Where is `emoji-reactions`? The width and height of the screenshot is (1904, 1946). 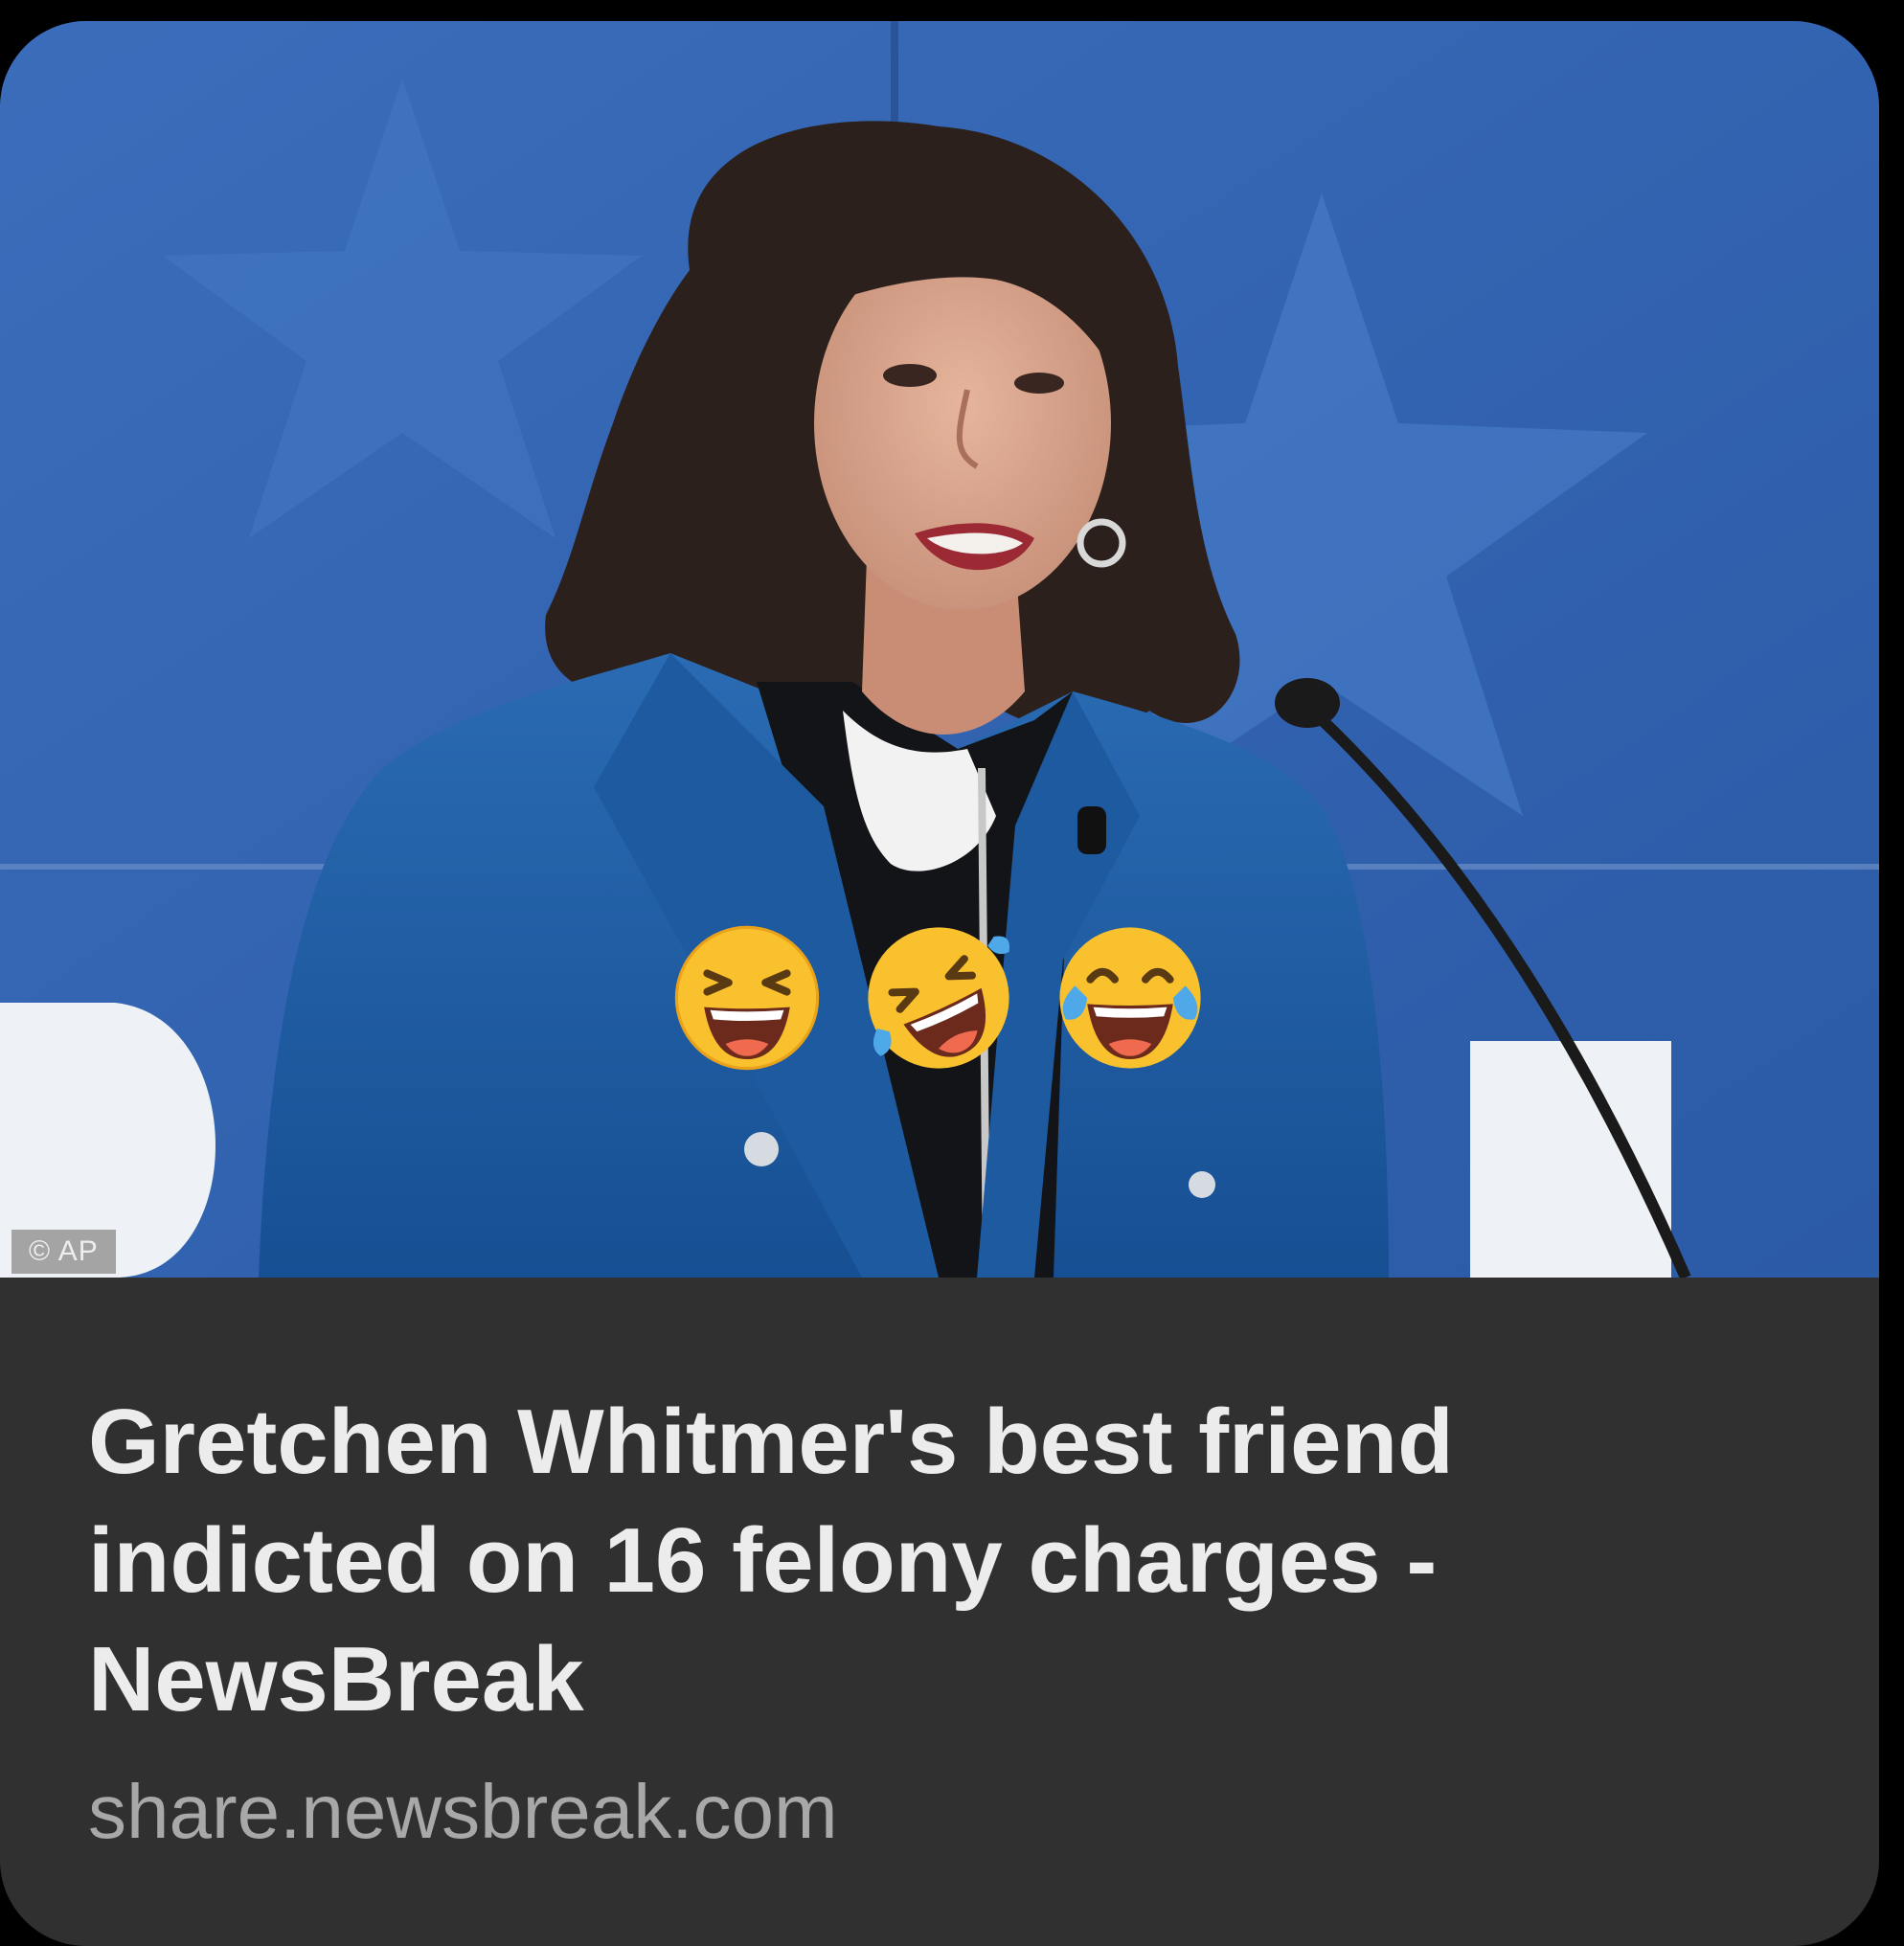
emoji-reactions is located at coordinates (938, 1002).